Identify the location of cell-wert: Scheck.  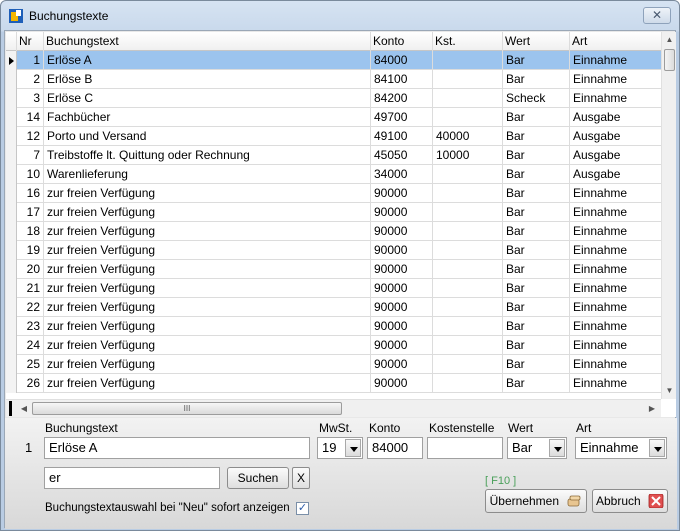
(536, 98).